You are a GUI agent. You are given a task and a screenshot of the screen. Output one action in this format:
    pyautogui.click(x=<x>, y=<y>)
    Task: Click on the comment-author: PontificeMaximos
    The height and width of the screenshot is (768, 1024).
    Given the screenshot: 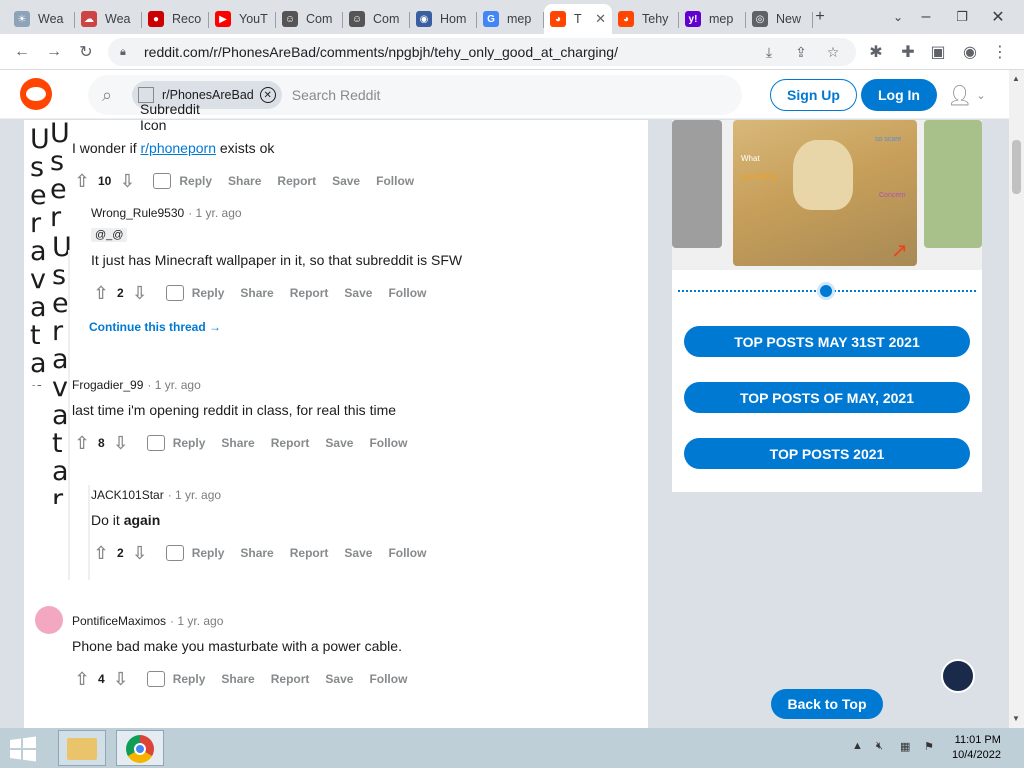 What is the action you would take?
    pyautogui.click(x=119, y=621)
    